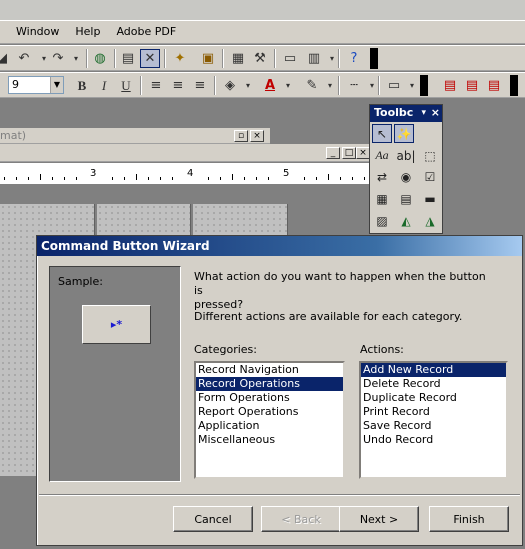  Describe the element at coordinates (200, 85) in the screenshot. I see `align-right-icon: ≡` at that location.